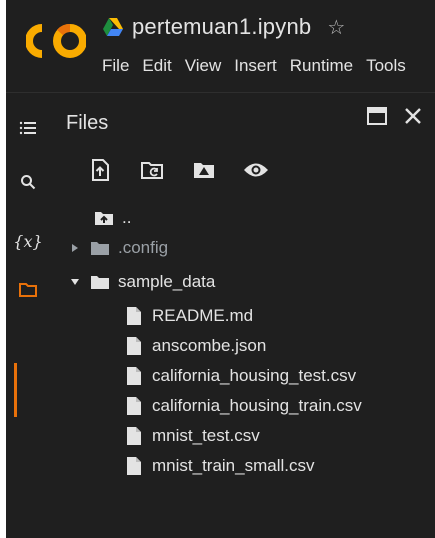 The image size is (435, 538). Describe the element at coordinates (152, 170) in the screenshot. I see `refresh-folder-icon` at that location.